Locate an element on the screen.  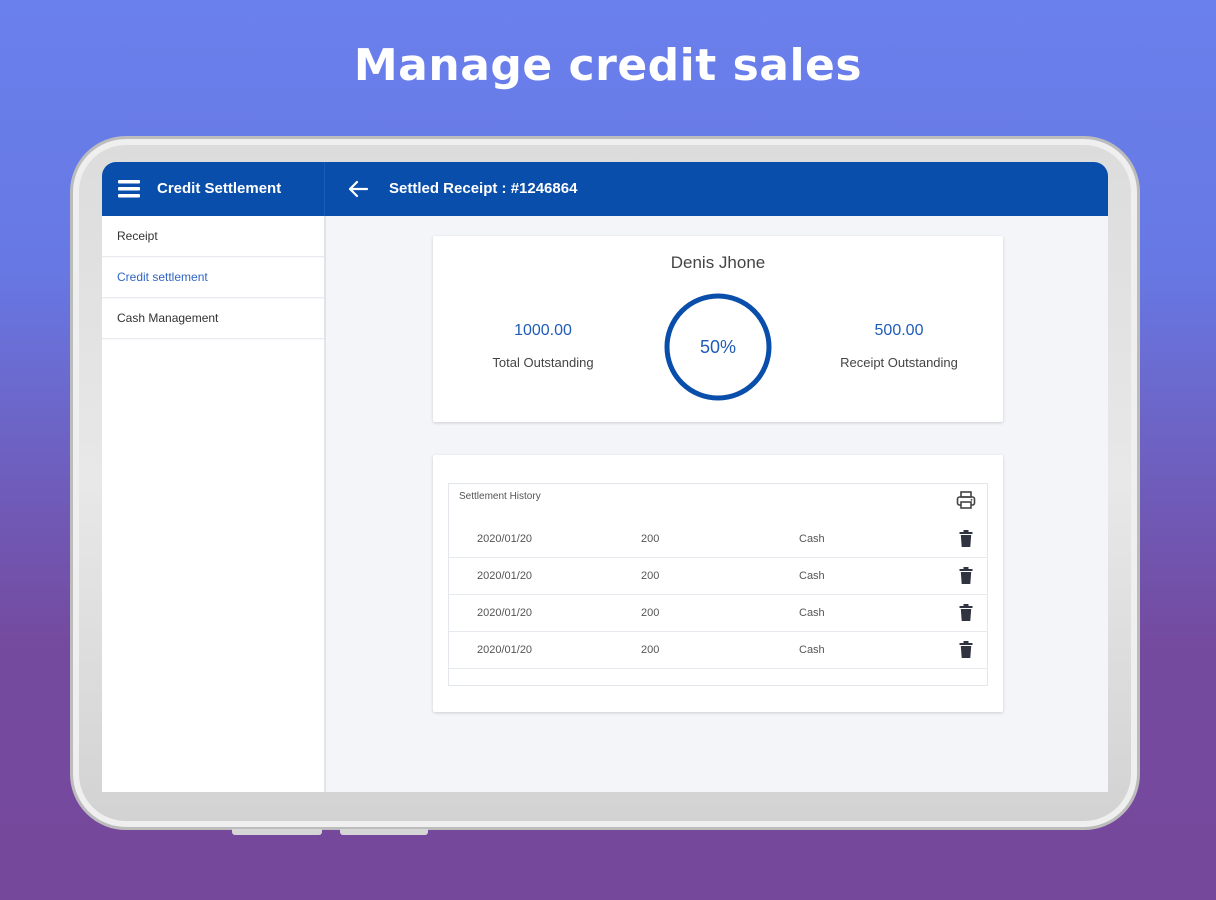
receipt-outstanding-value: 500.00 is located at coordinates (899, 330).